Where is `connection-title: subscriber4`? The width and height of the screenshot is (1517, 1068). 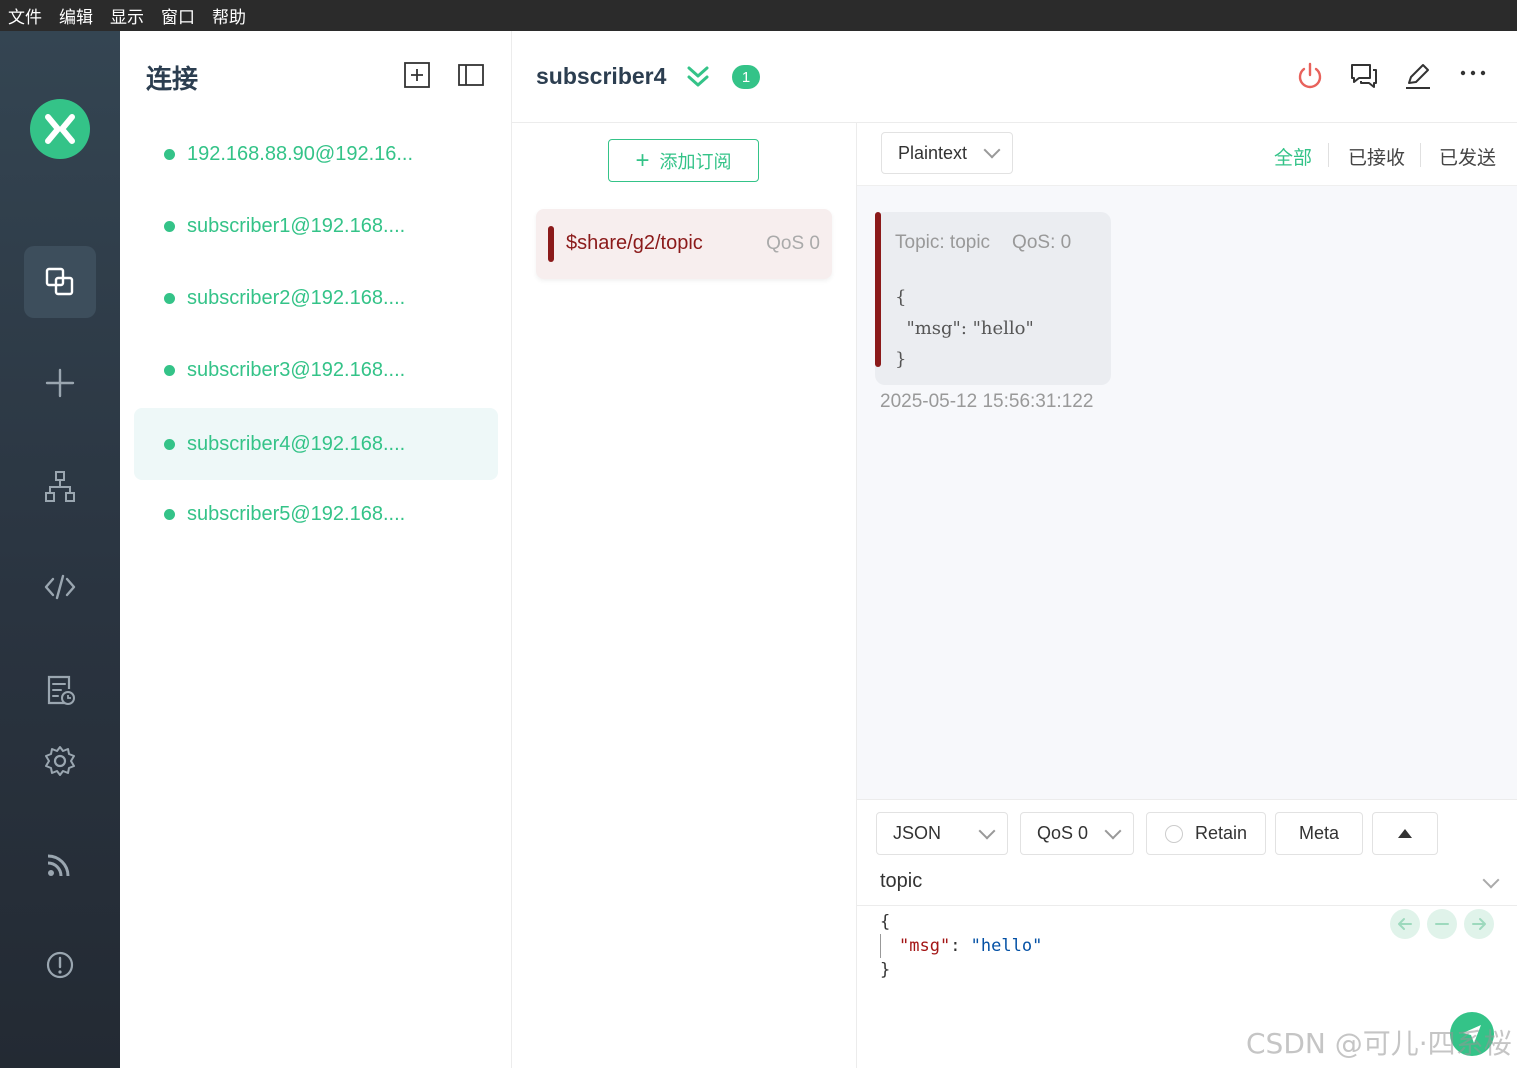
connection-title: subscriber4 is located at coordinates (601, 76).